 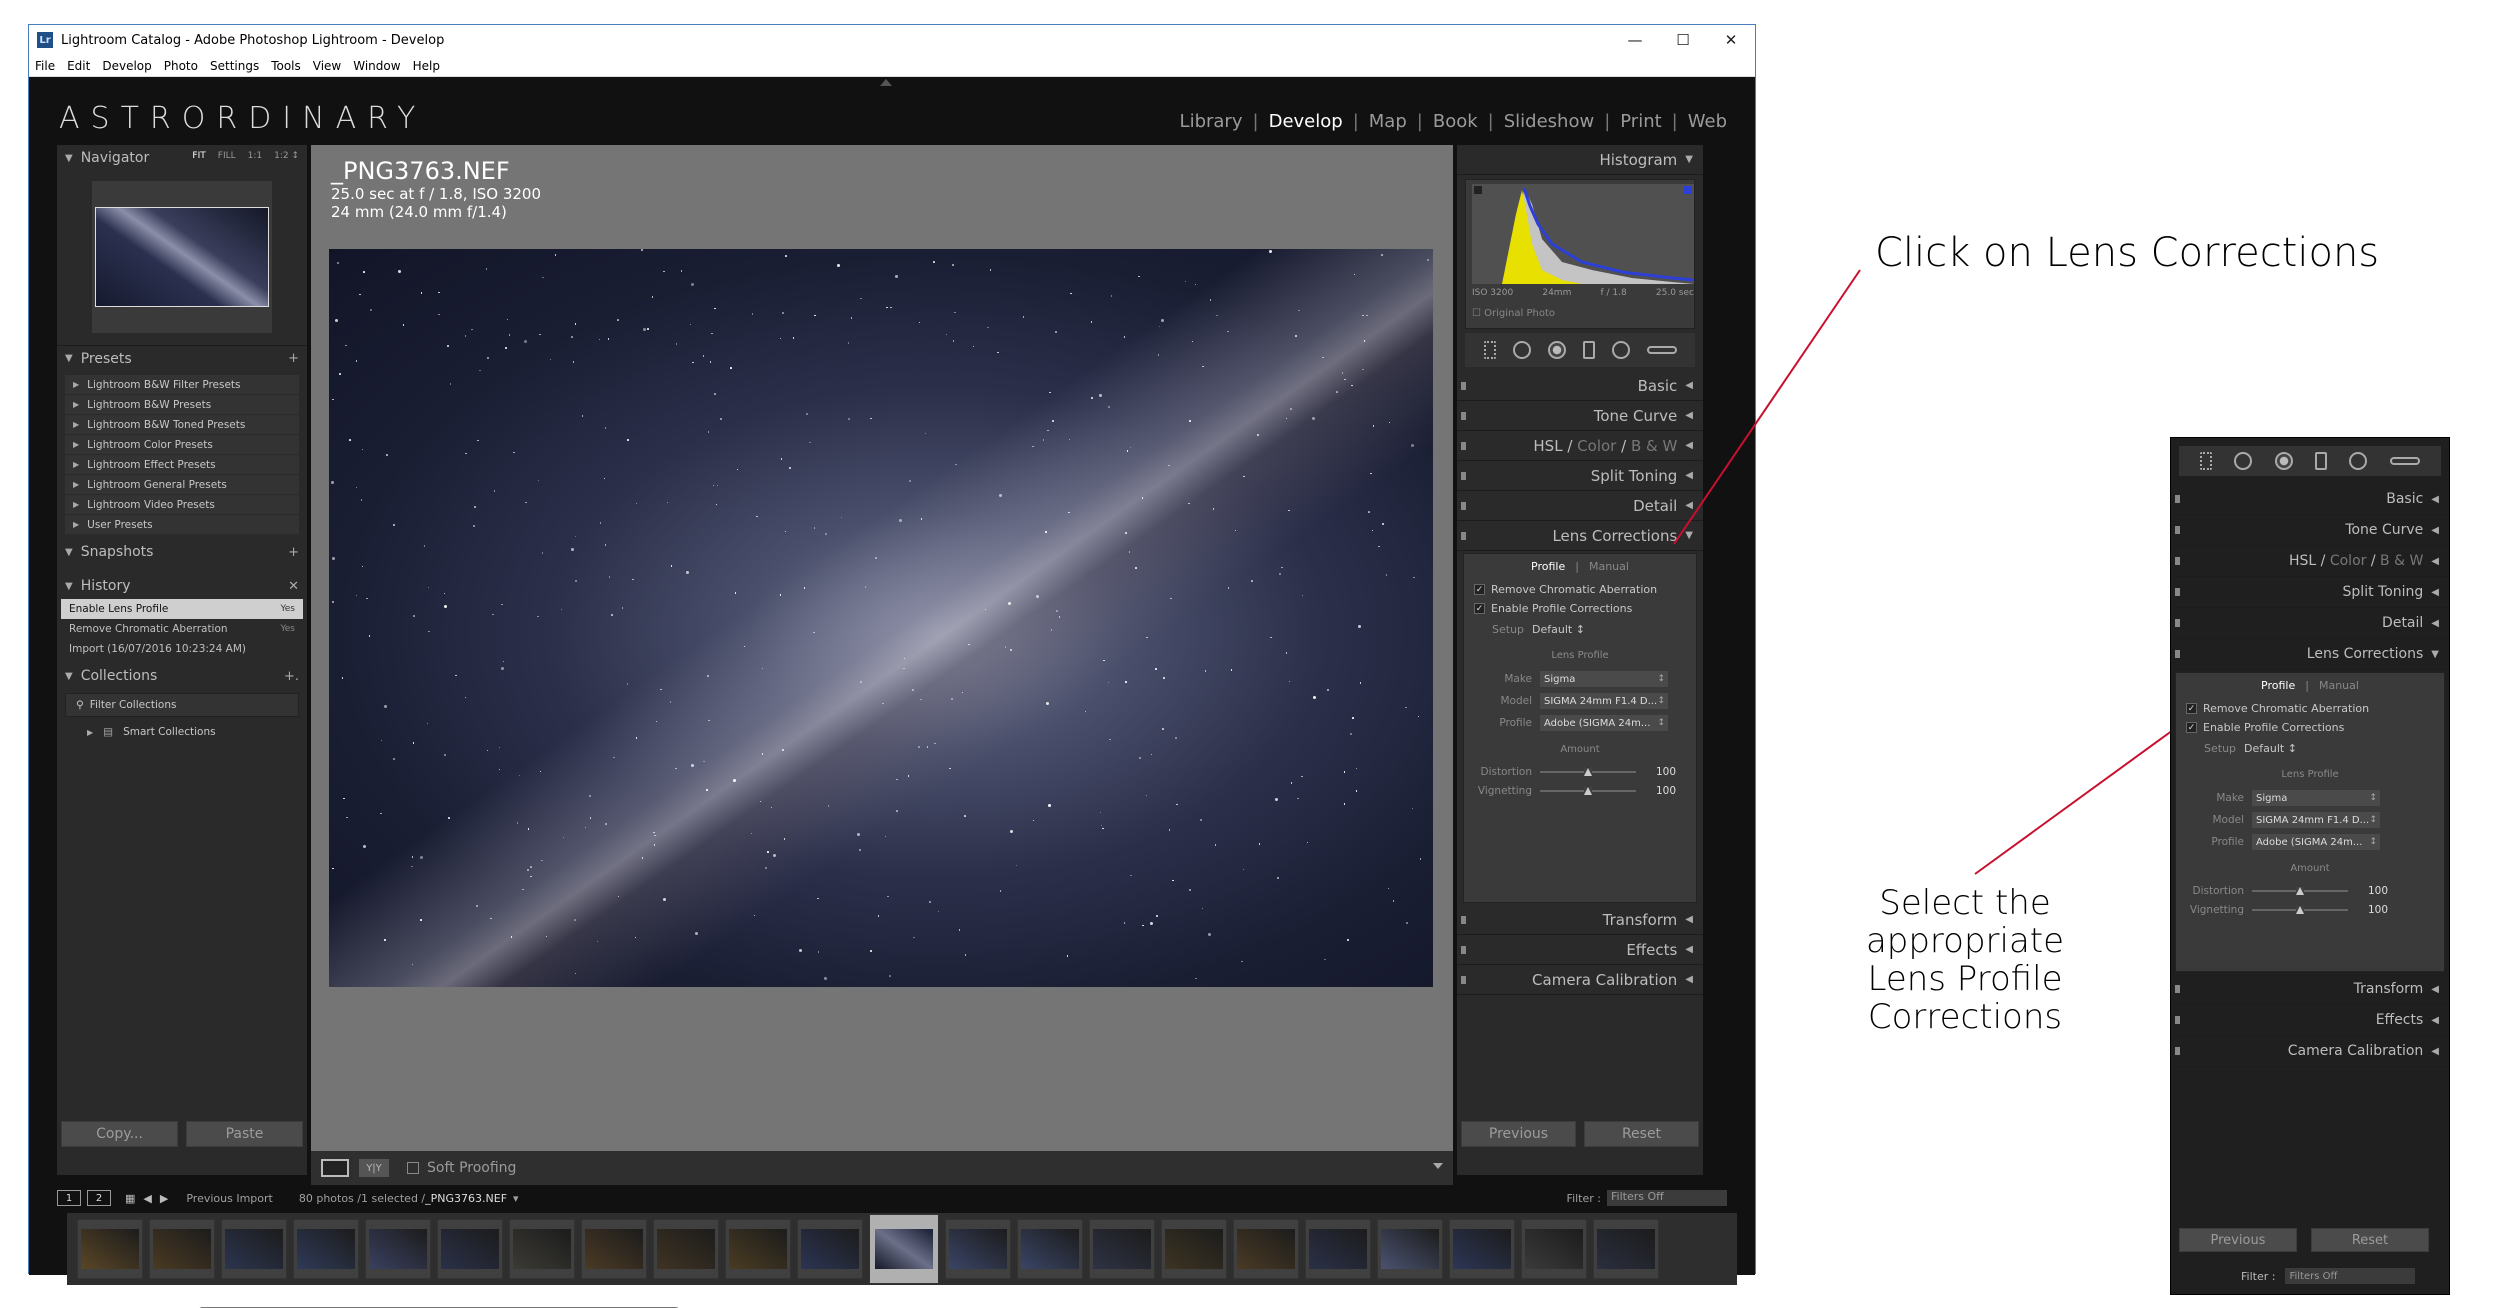 What do you see at coordinates (1580, 446) in the screenshot?
I see `section-hsl: HSL / Color / B & W ◀` at bounding box center [1580, 446].